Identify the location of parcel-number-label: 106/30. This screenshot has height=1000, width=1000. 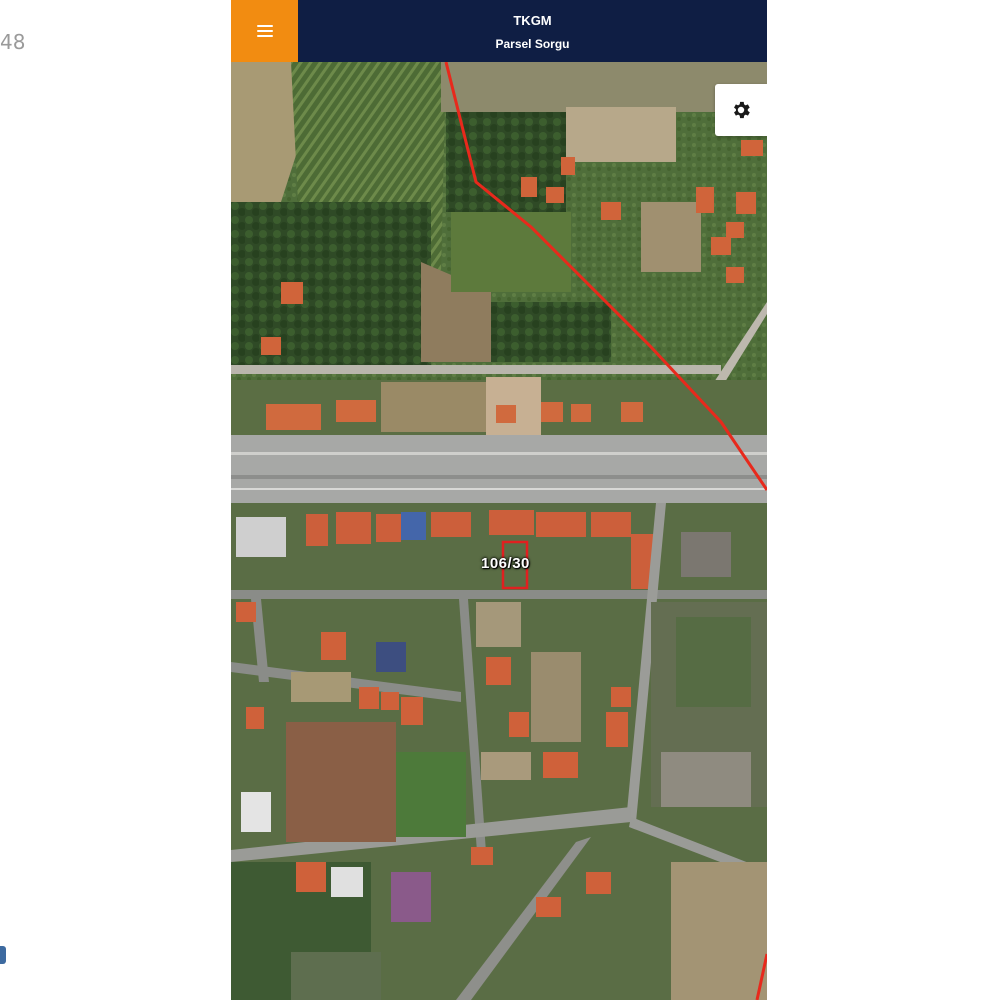
(505, 563).